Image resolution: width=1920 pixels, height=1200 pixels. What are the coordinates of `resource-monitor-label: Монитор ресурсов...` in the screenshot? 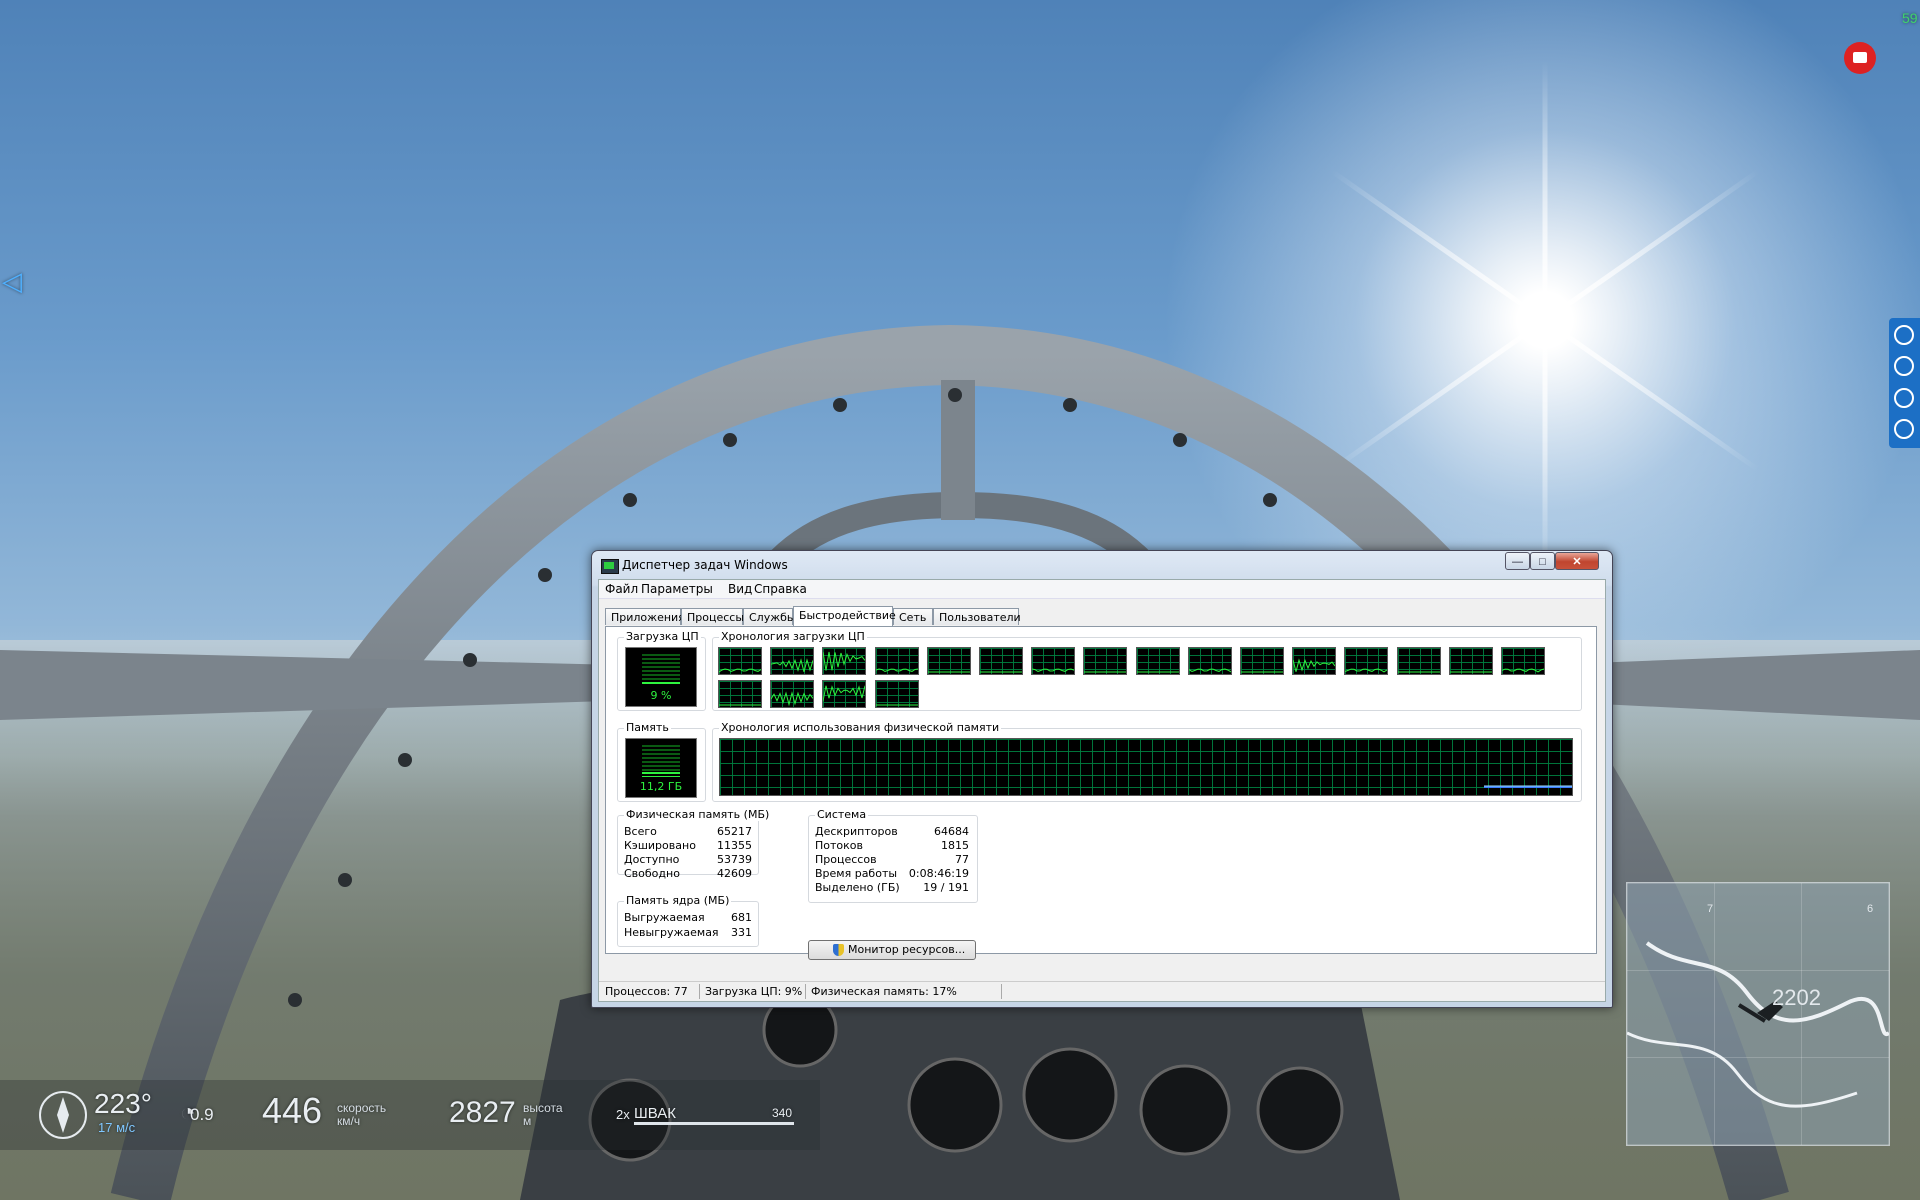 It's located at (907, 949).